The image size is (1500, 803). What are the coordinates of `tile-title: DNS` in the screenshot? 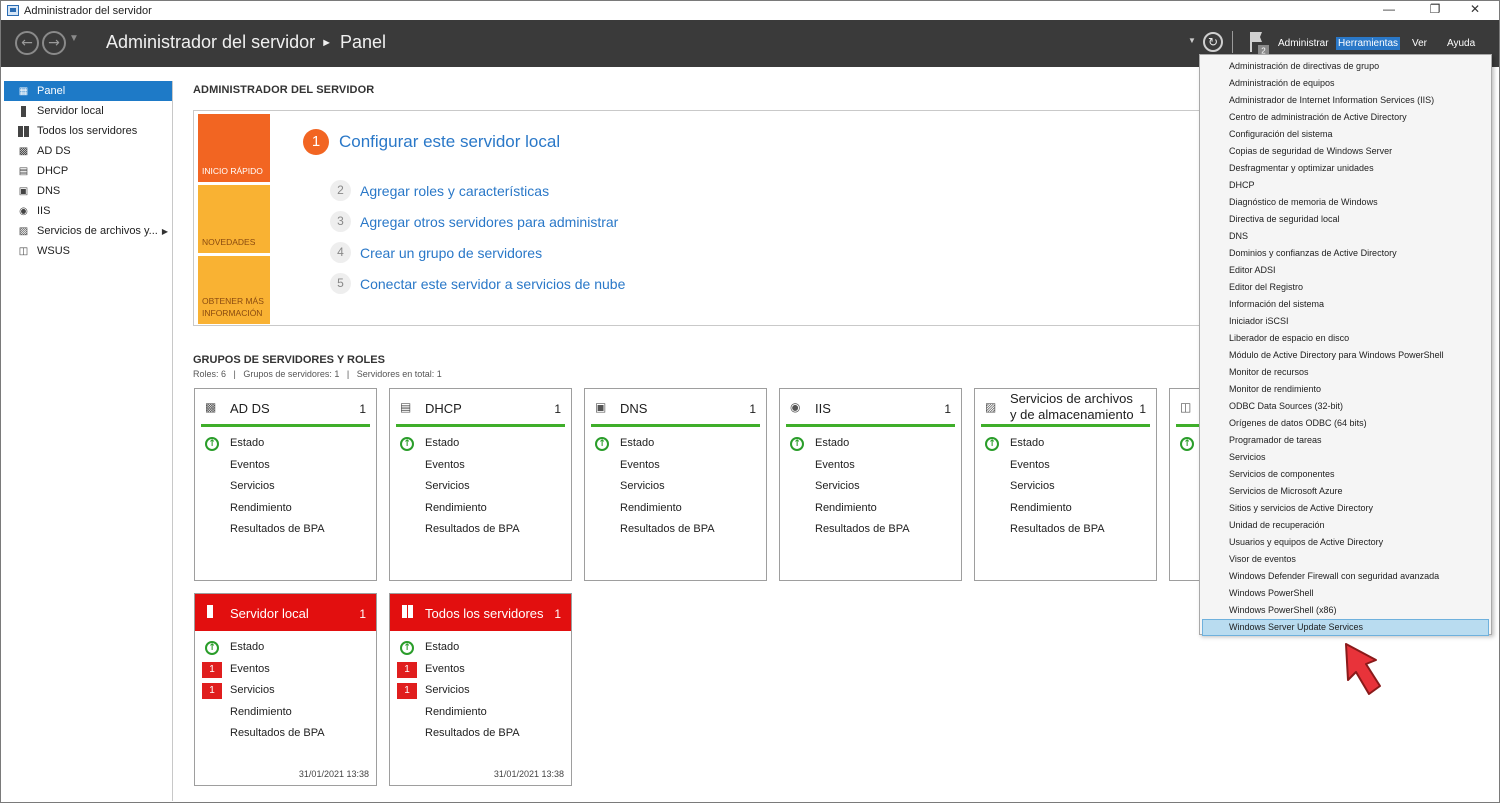 It's located at (633, 409).